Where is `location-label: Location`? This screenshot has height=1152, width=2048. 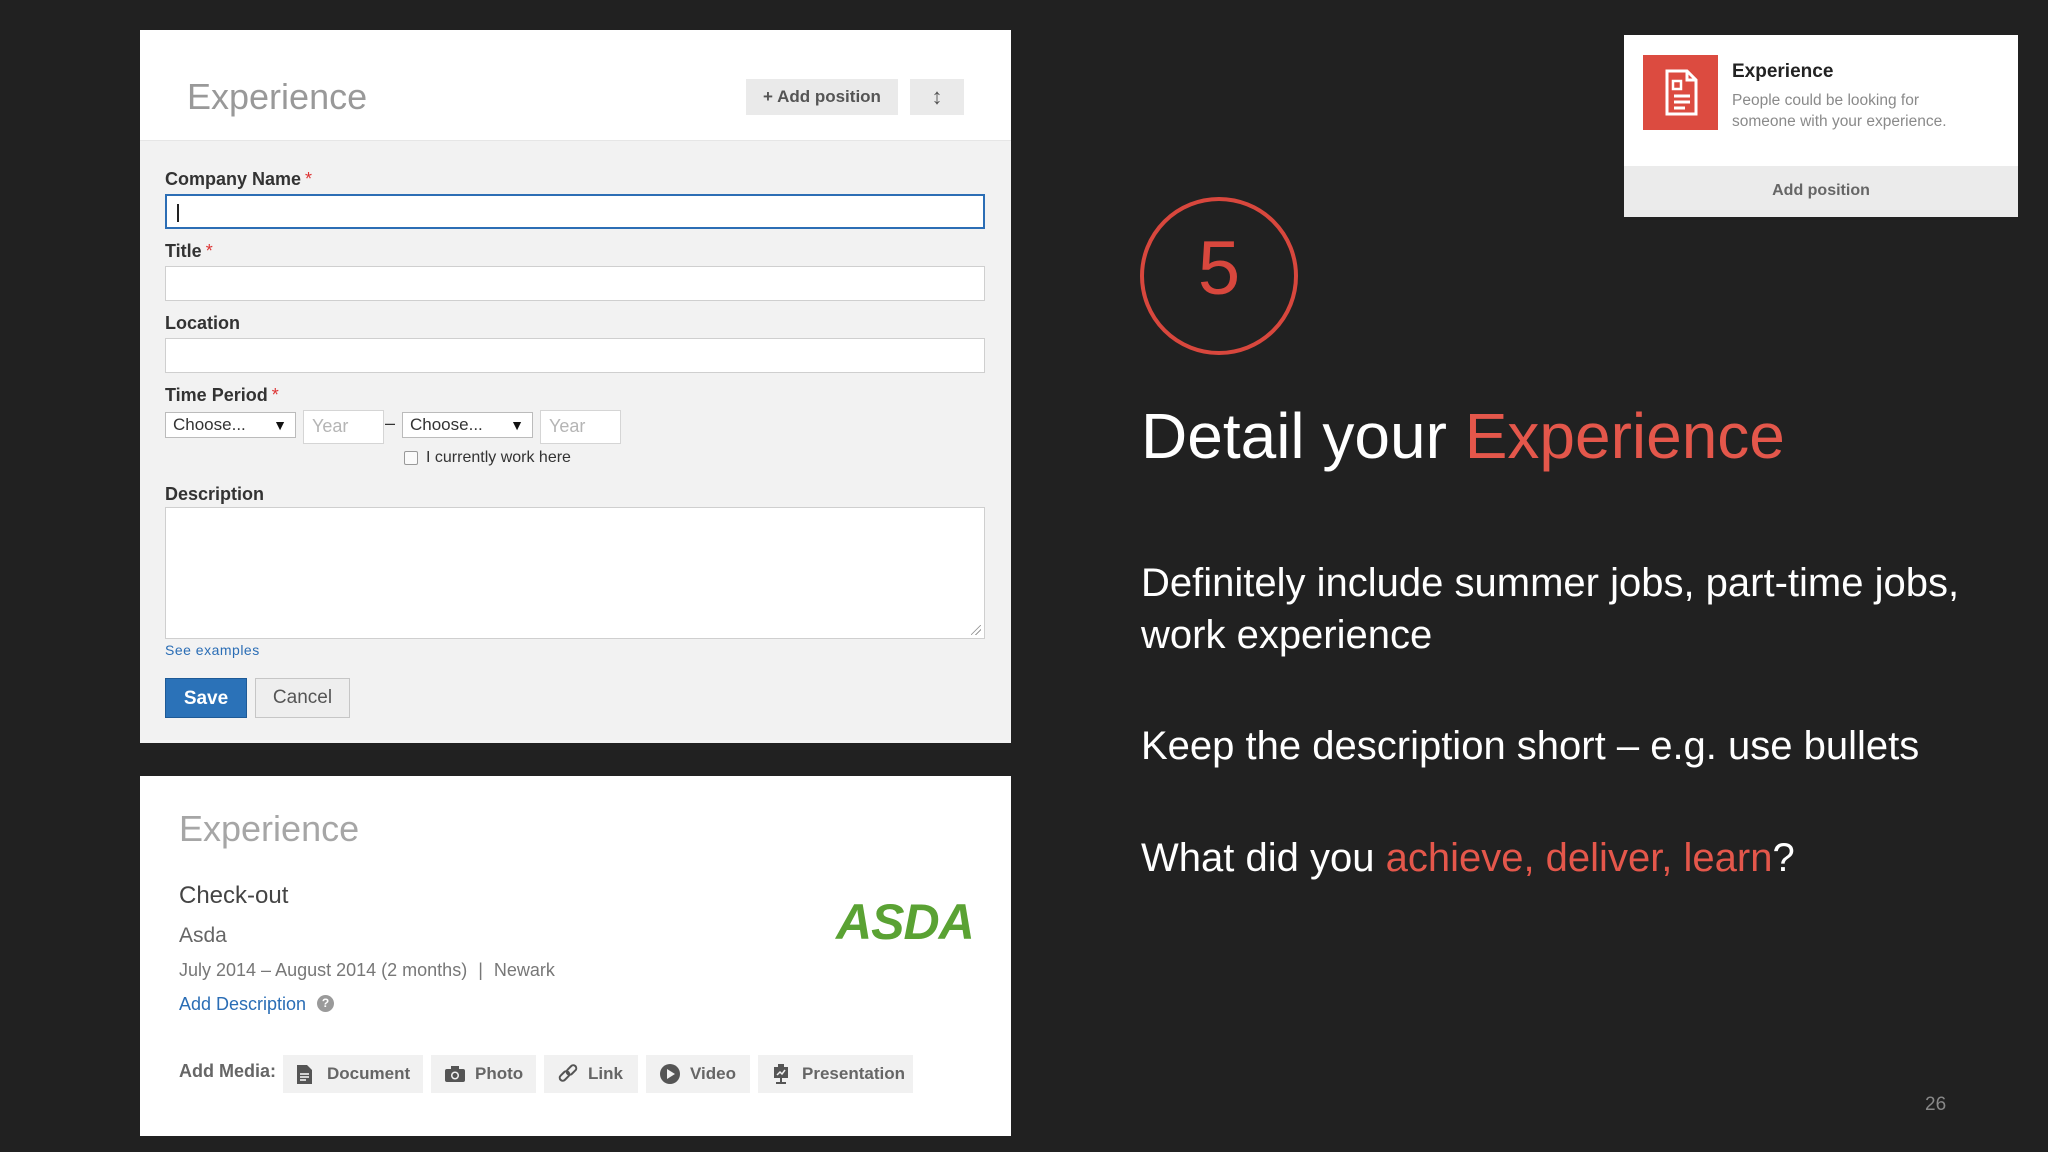
location-label: Location is located at coordinates (202, 323).